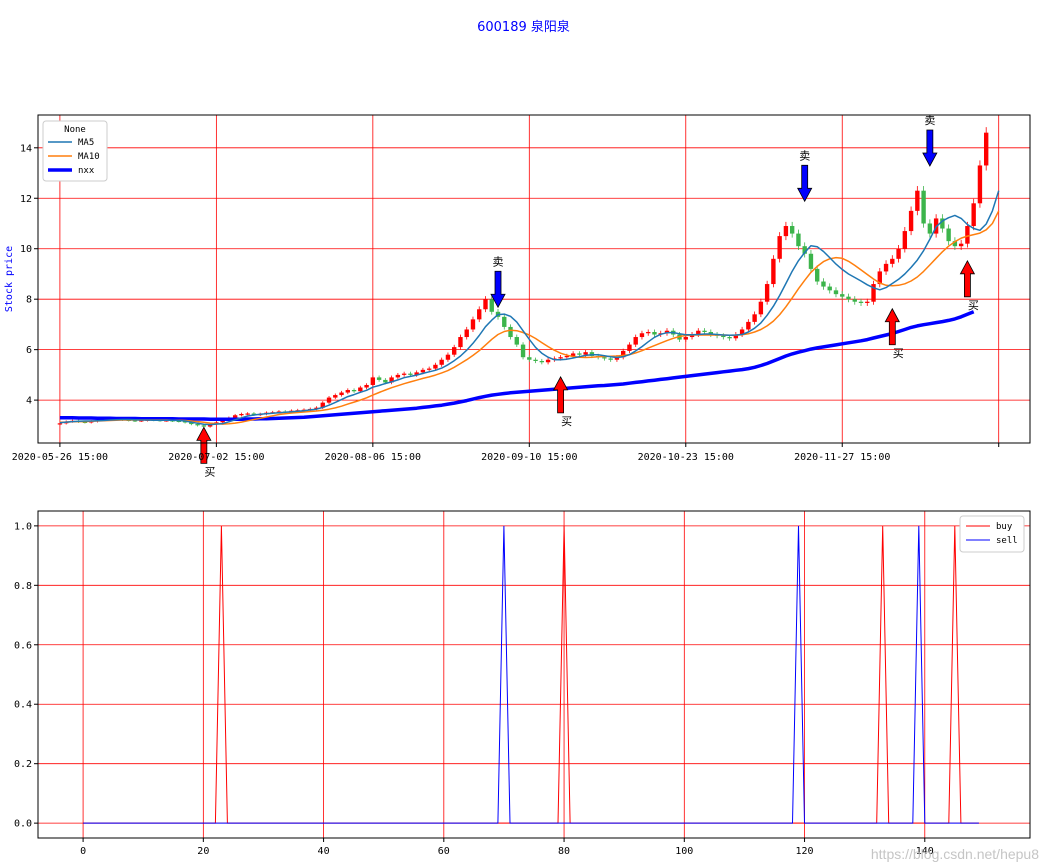 The image size is (1047, 868). Describe the element at coordinates (23, 824) in the screenshot. I see `y-tick-label: 0.0` at that location.